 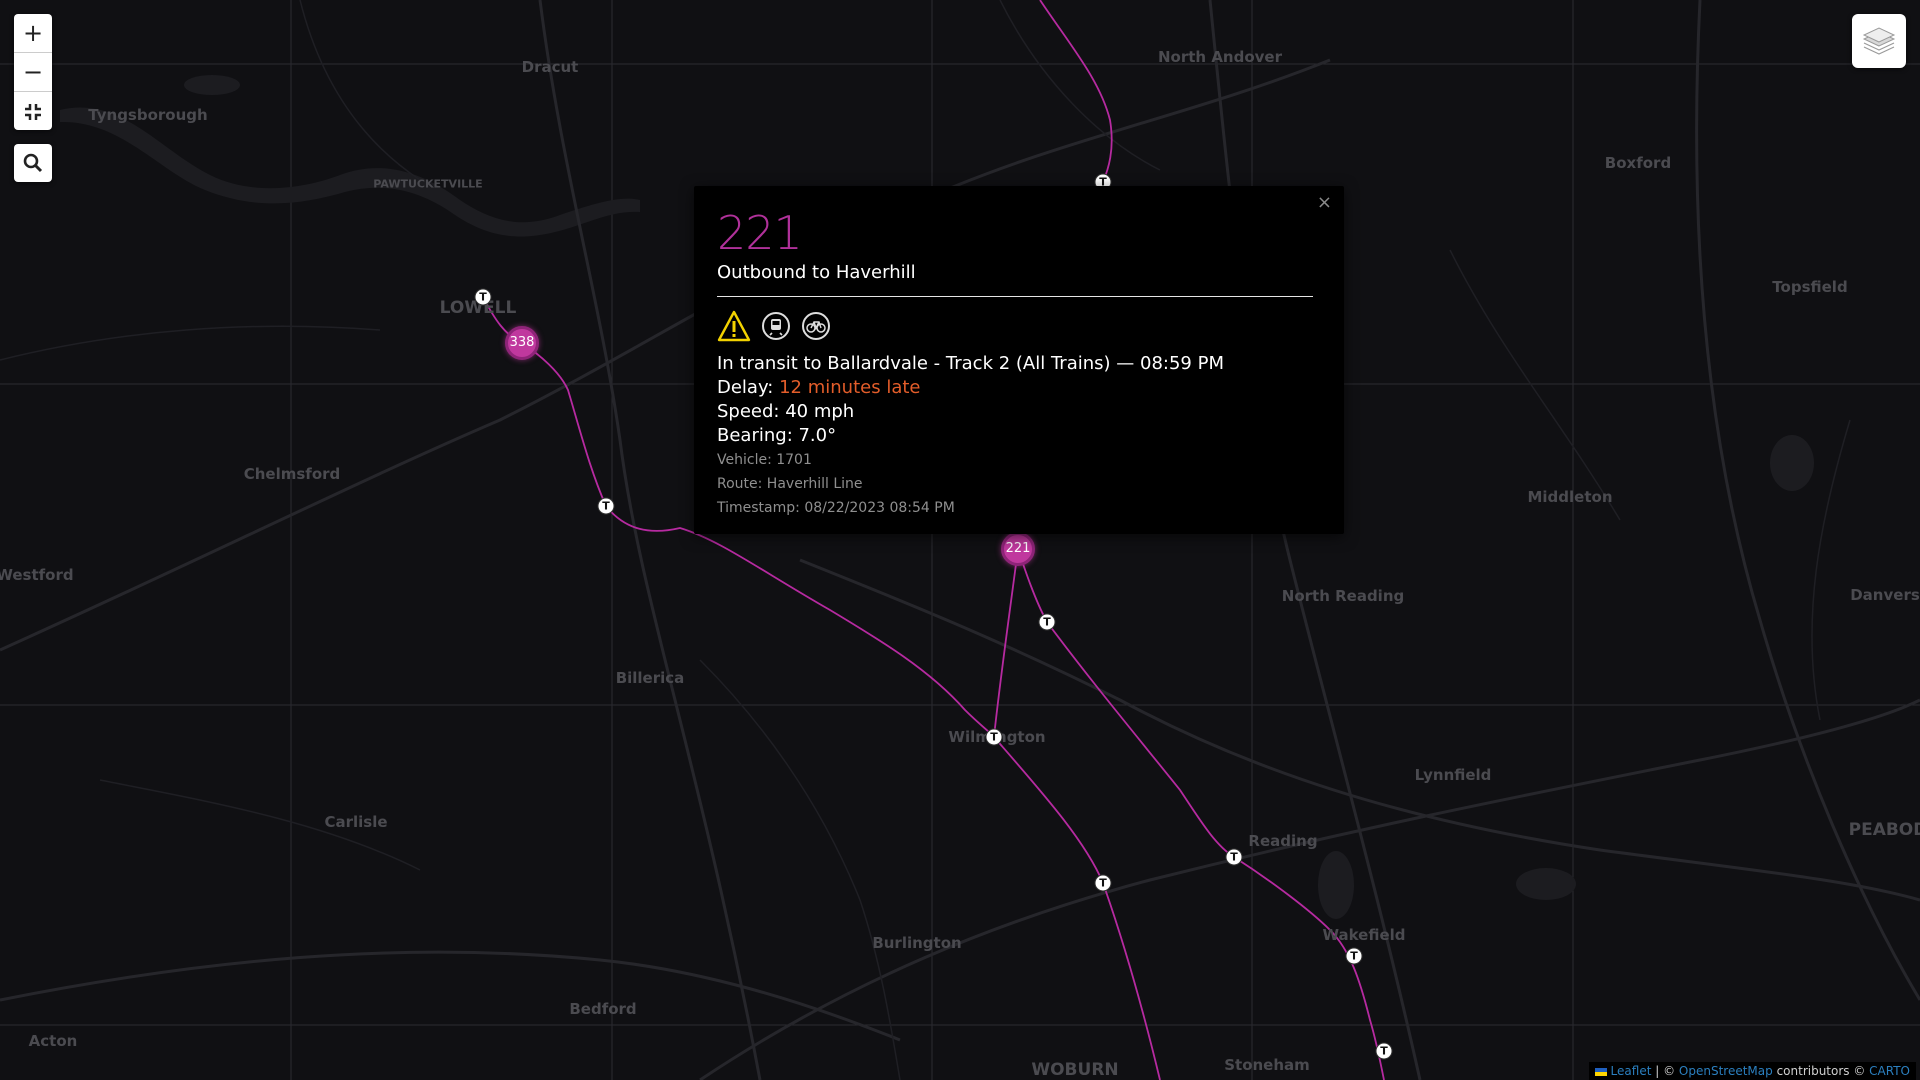 What do you see at coordinates (1726, 1071) in the screenshot?
I see `openstreetmap-link: OpenStreetMap` at bounding box center [1726, 1071].